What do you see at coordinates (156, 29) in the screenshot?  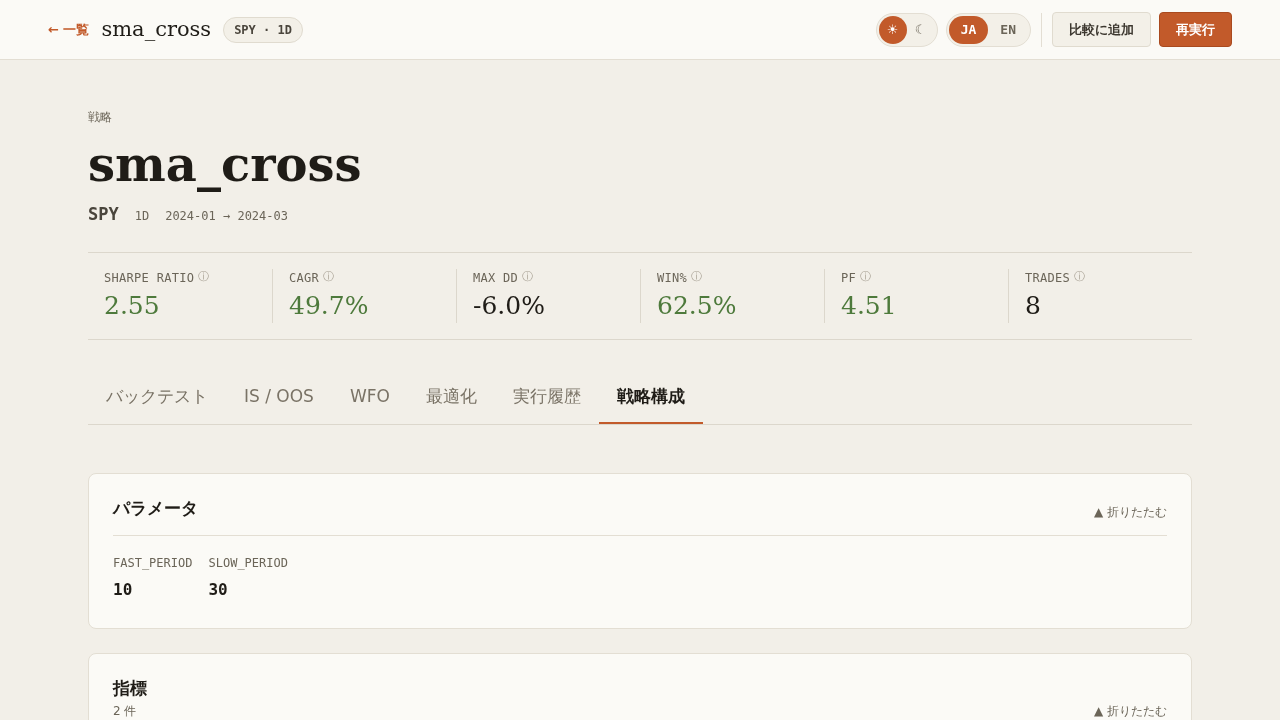 I see `header-title: sma_cross` at bounding box center [156, 29].